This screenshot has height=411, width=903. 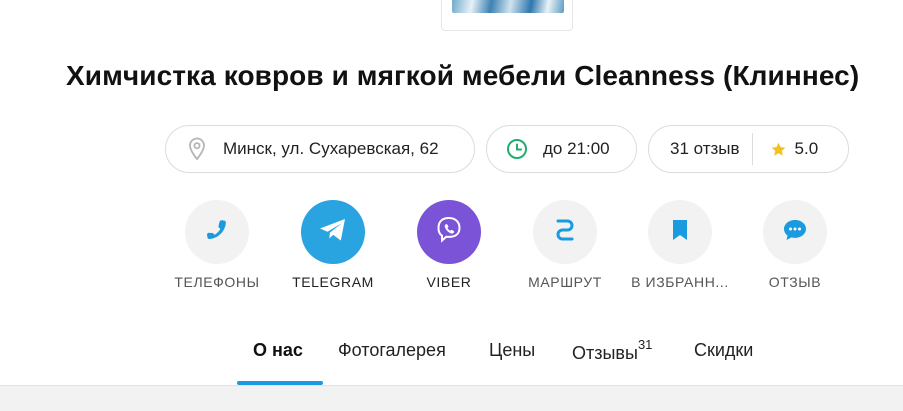 I want to click on favorites-button-circle, so click(x=680, y=232).